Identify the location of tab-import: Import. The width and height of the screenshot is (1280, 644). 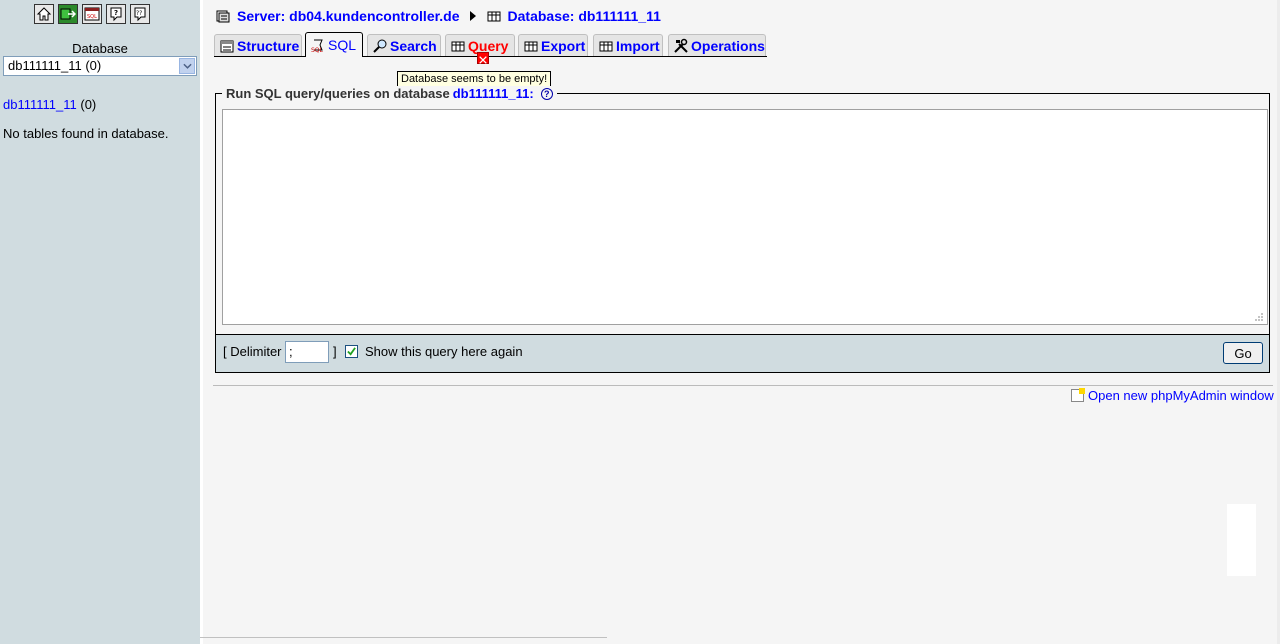
(628, 45).